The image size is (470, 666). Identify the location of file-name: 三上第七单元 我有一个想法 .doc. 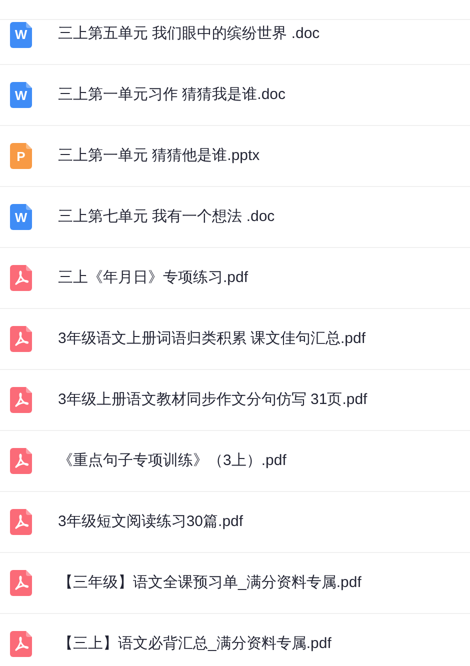
(166, 217).